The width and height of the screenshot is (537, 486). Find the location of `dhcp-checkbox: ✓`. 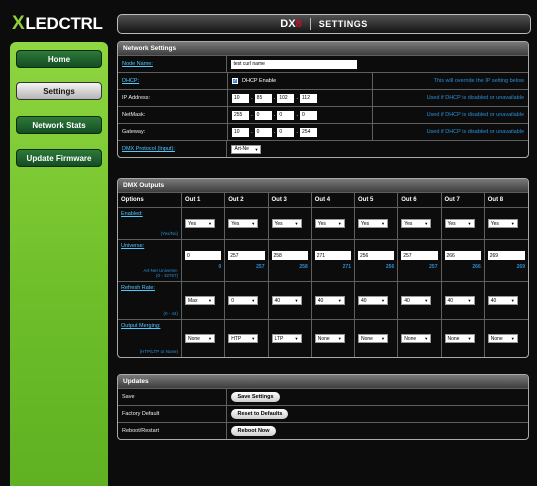

dhcp-checkbox: ✓ is located at coordinates (235, 81).